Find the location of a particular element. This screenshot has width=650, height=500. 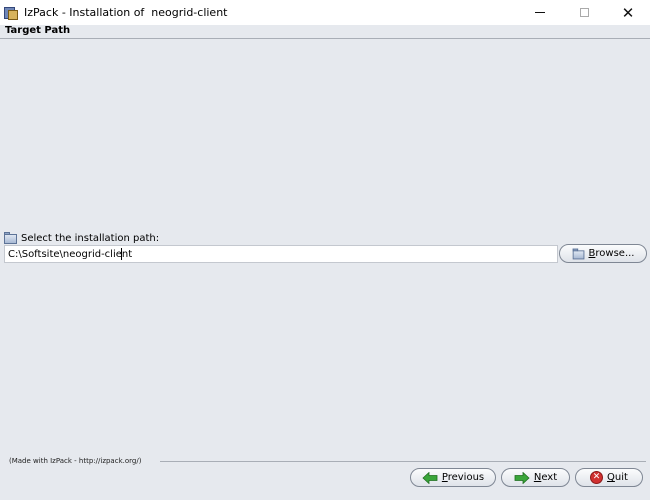

app-icon is located at coordinates (11, 13).